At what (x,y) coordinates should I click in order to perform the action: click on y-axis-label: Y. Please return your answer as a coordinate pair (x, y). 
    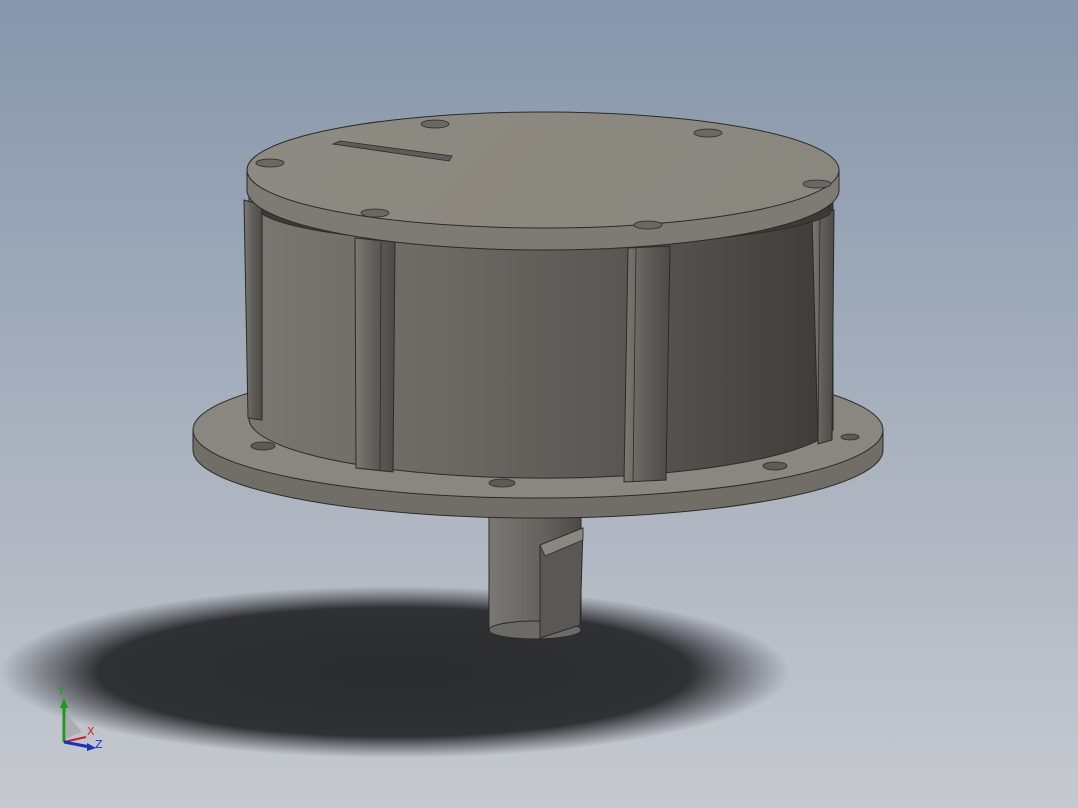
    Looking at the image, I should click on (61, 691).